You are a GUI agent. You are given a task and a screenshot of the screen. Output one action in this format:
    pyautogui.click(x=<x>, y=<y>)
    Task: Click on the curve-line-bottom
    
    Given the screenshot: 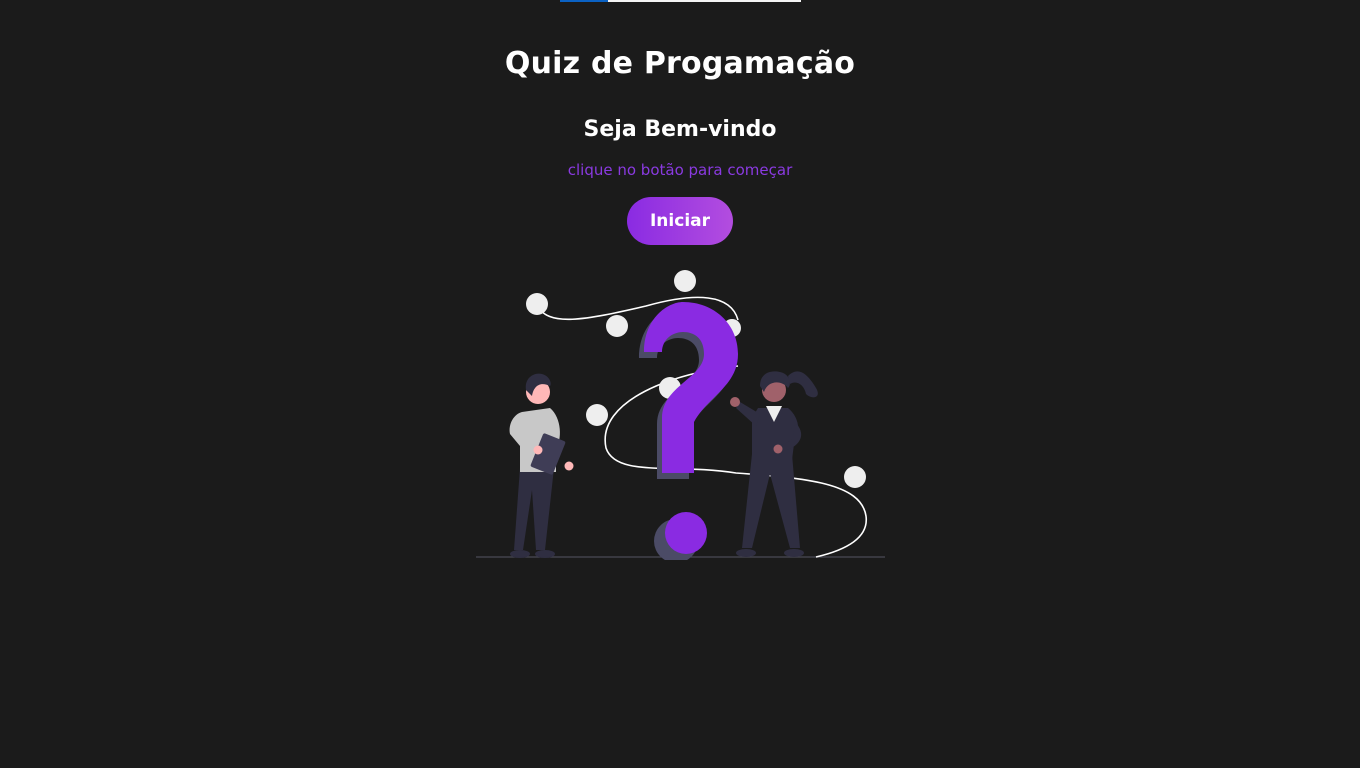 What is the action you would take?
    pyautogui.click(x=735, y=461)
    